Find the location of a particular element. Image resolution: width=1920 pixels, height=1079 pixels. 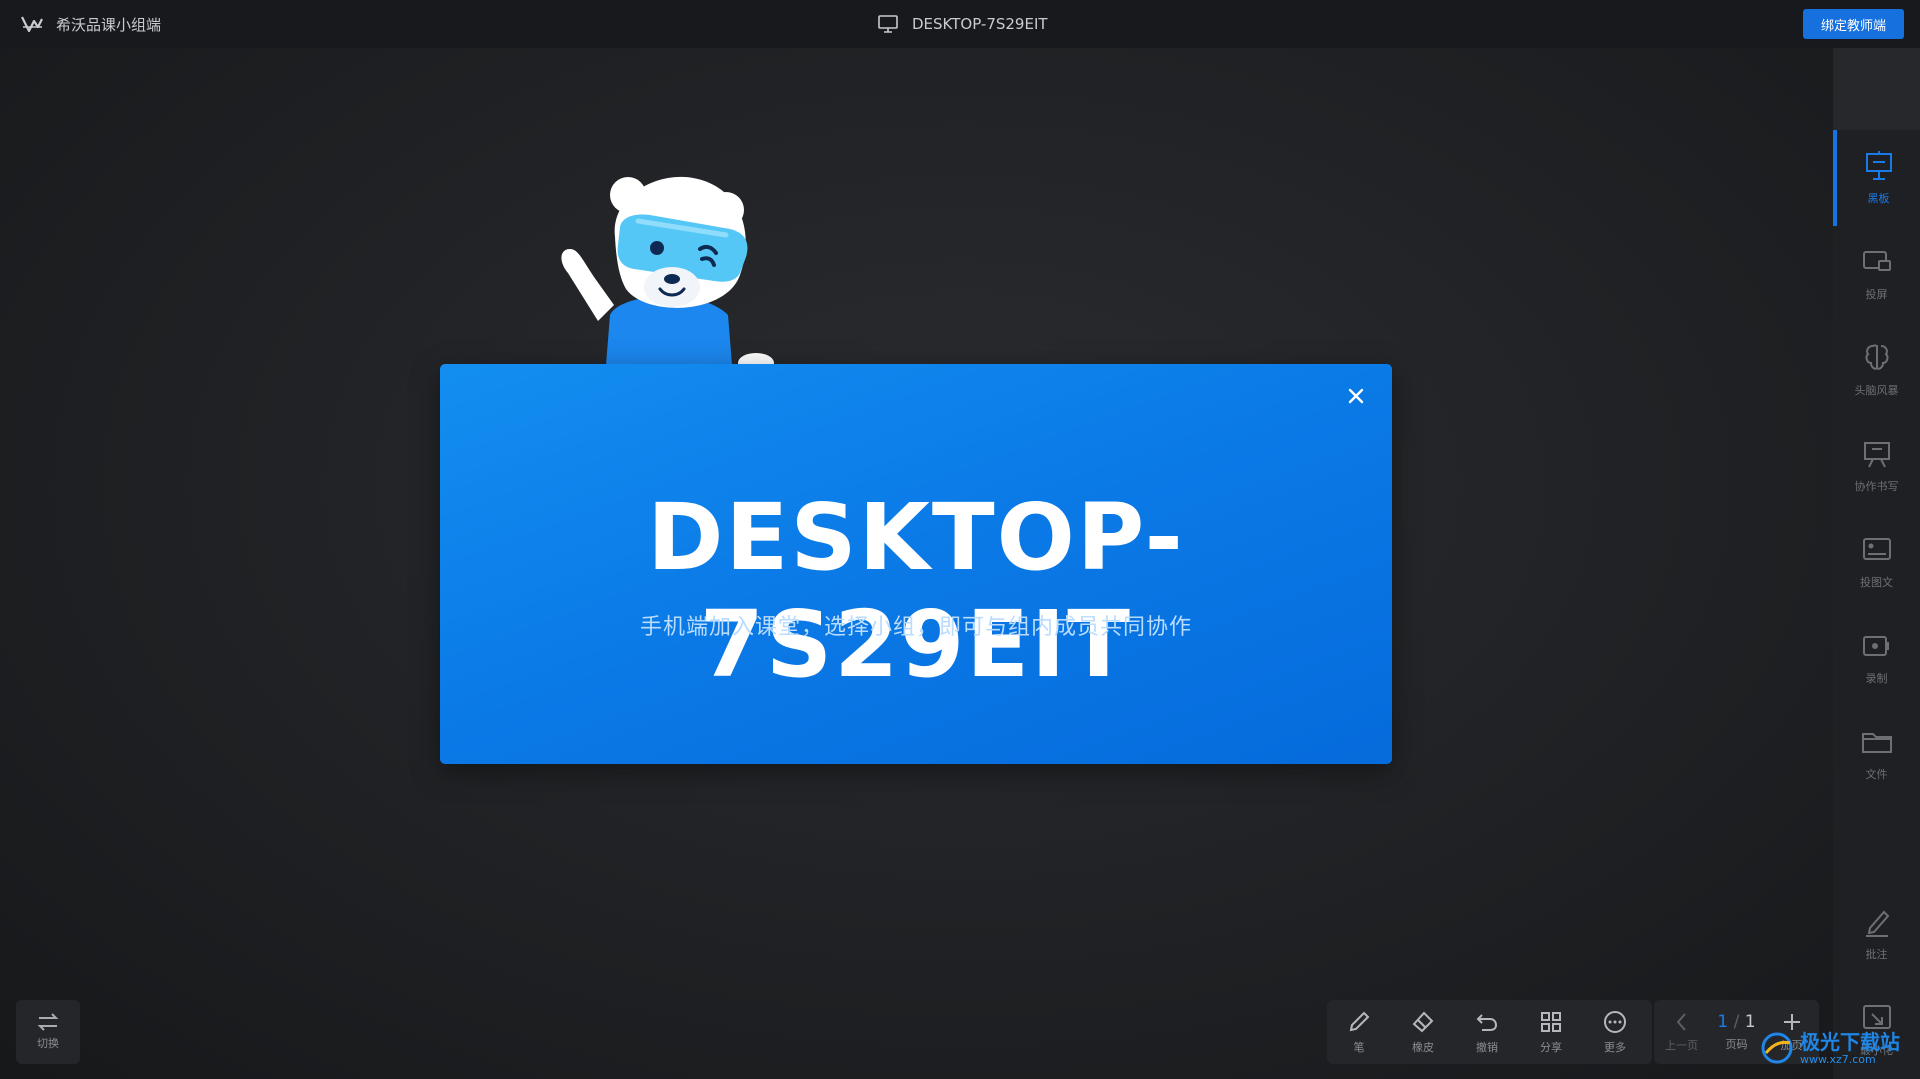

watermark-text: 极光下载站 is located at coordinates (1850, 1041).